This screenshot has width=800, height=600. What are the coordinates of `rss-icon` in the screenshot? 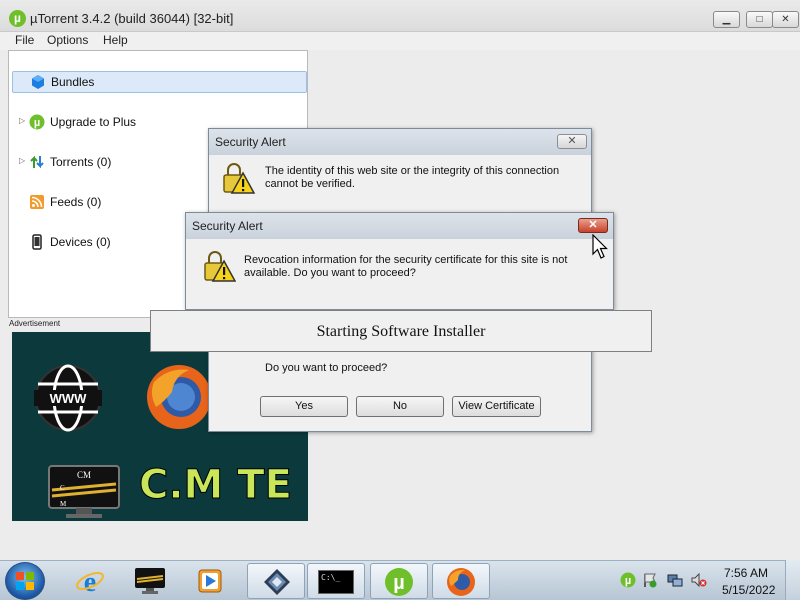 It's located at (37, 202).